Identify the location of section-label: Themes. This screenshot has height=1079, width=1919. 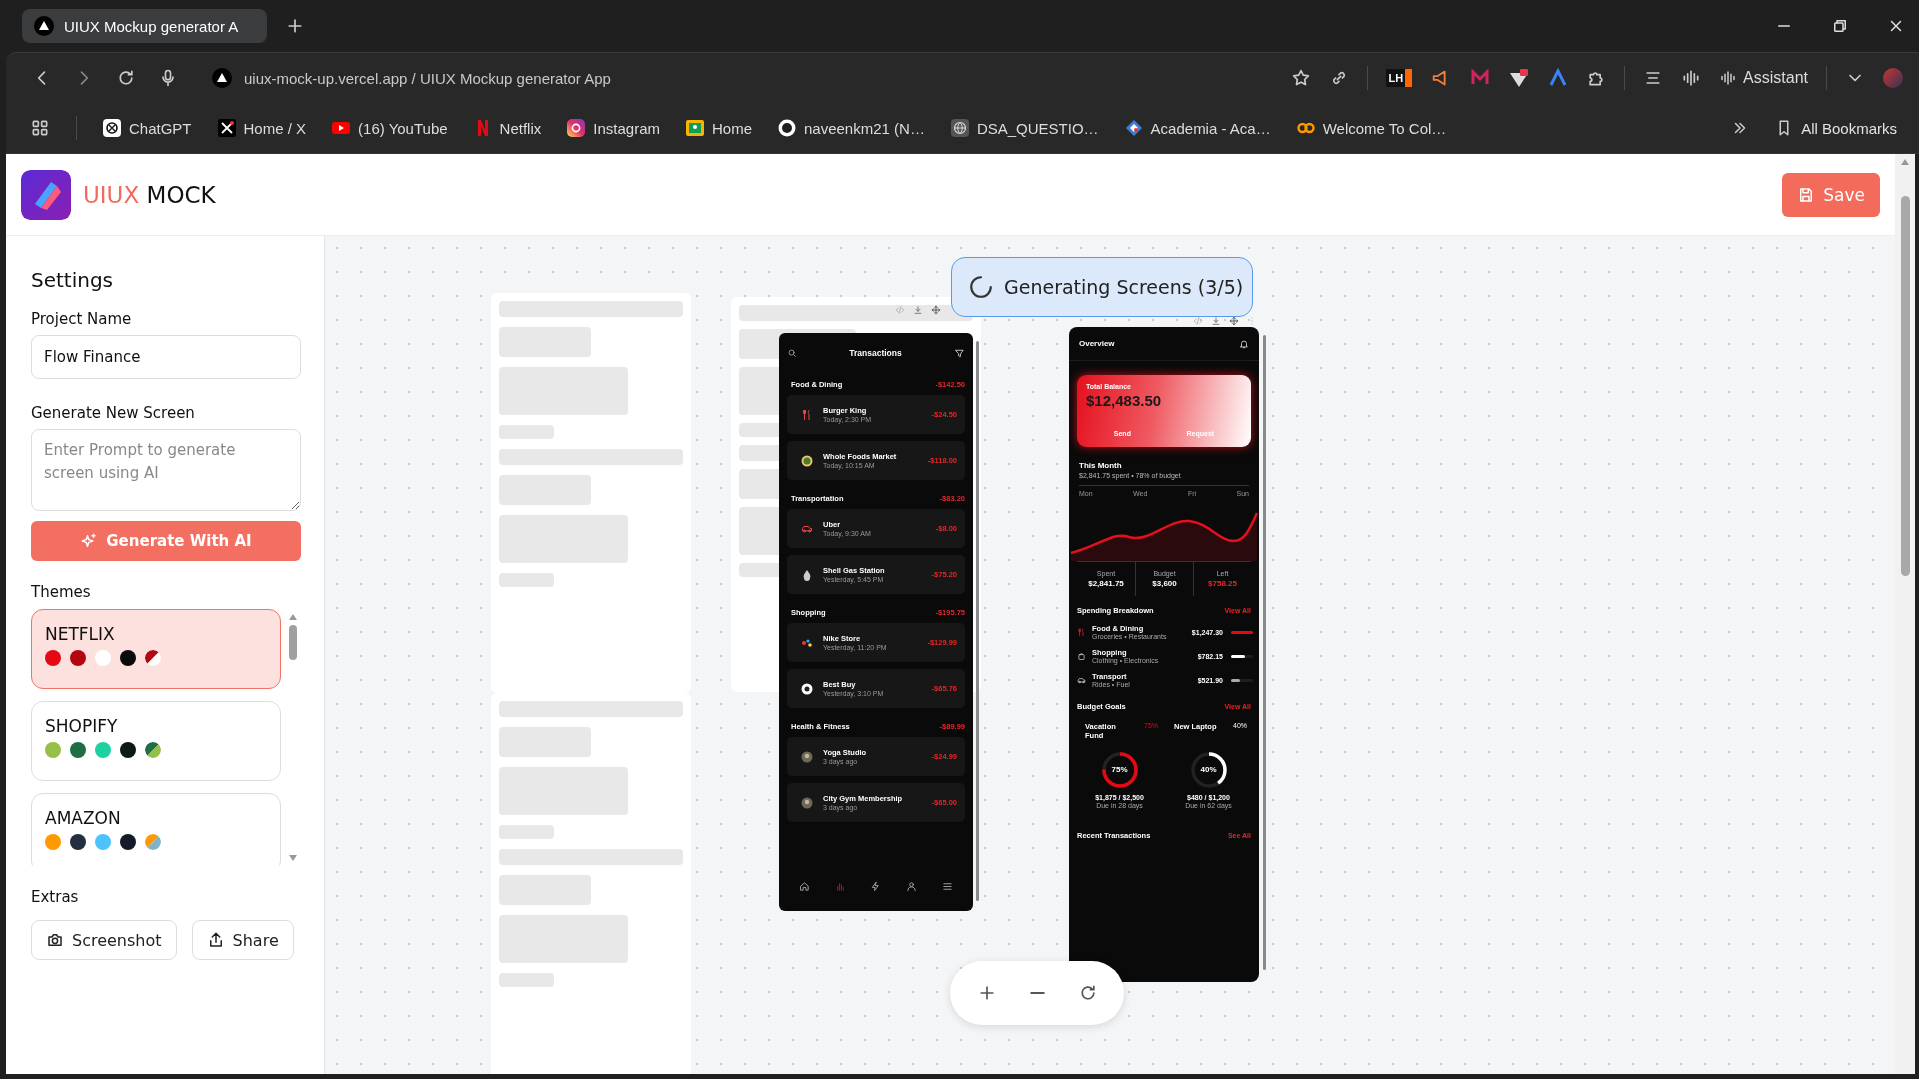
(61, 592).